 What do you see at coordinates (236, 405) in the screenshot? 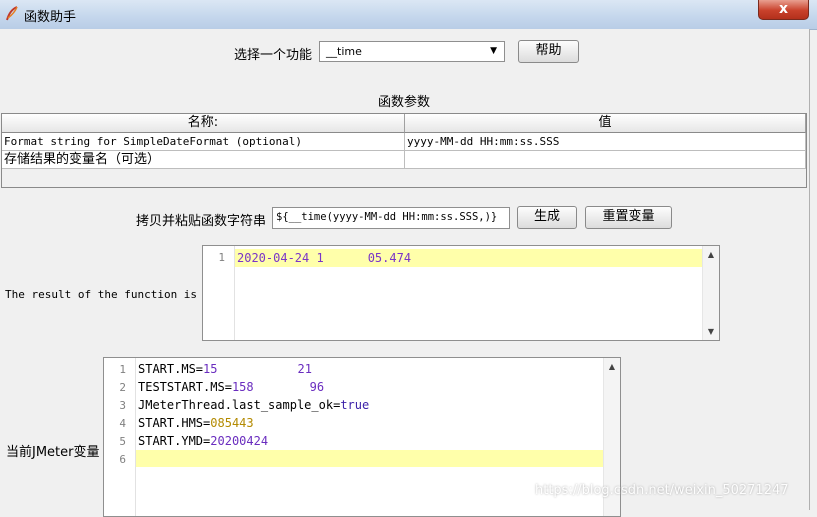
I see `var-key: JMeterThread.last_sample_ok` at bounding box center [236, 405].